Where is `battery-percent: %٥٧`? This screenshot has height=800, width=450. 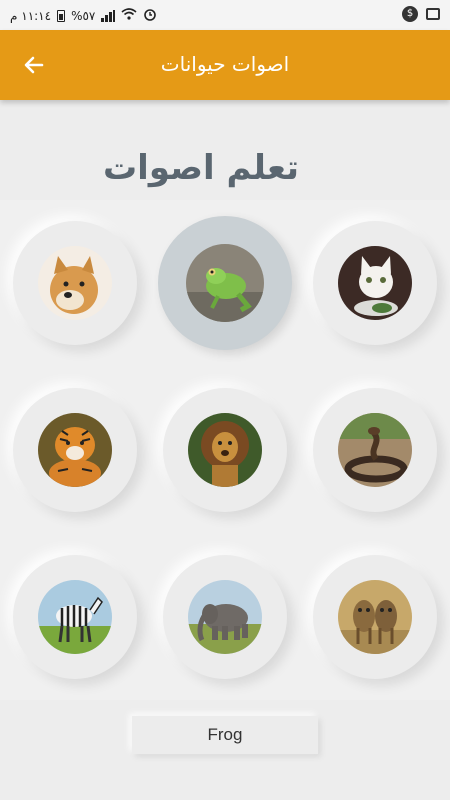
battery-percent: %٥٧ is located at coordinates (83, 15).